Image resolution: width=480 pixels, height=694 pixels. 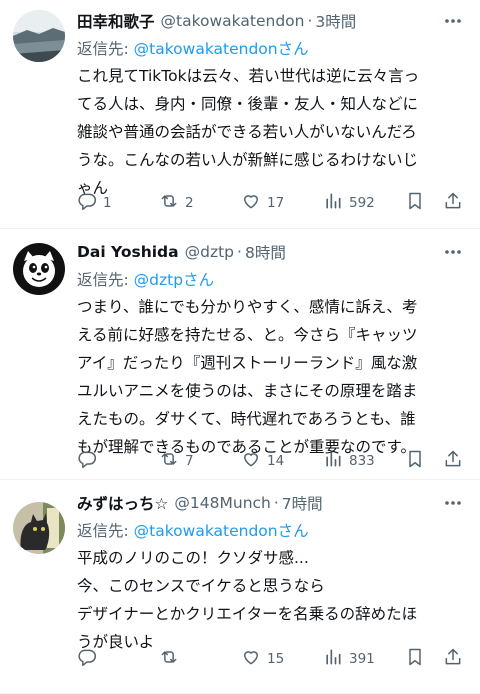 I want to click on avatar-cat-cartoon, so click(x=39, y=269).